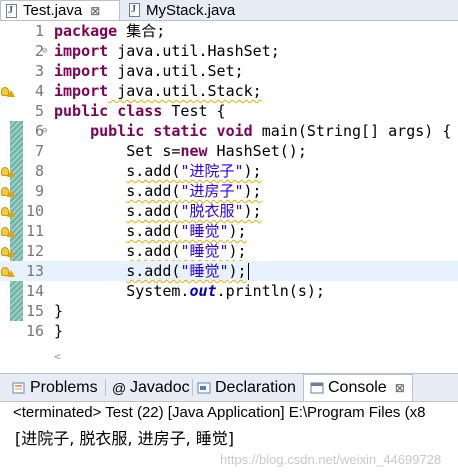 The width and height of the screenshot is (458, 475). What do you see at coordinates (255, 387) in the screenshot?
I see `tab-label: Declaration` at bounding box center [255, 387].